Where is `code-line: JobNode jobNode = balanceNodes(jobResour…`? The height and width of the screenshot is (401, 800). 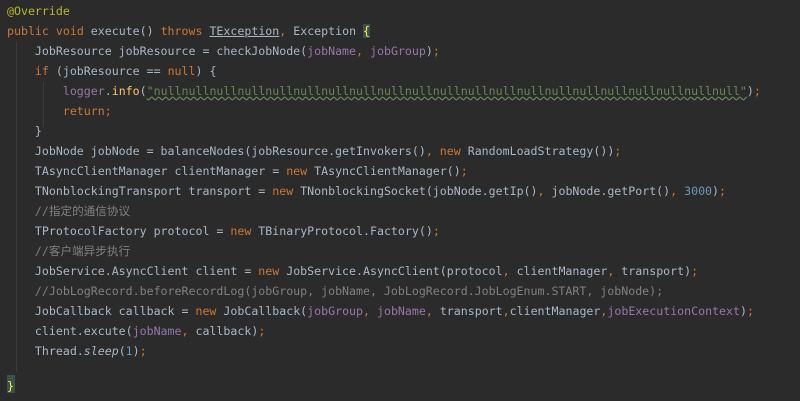 code-line: JobNode jobNode = balanceNodes(jobResour… is located at coordinates (314, 151).